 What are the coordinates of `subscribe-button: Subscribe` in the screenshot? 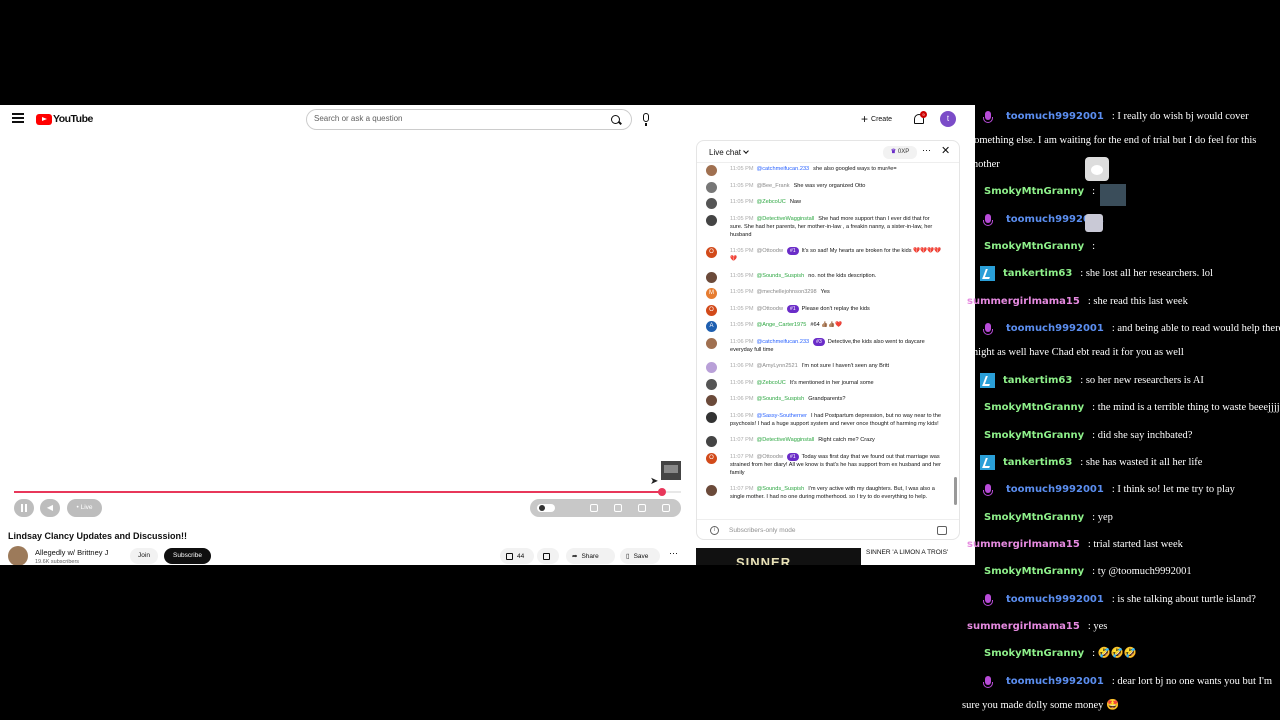 It's located at (187, 556).